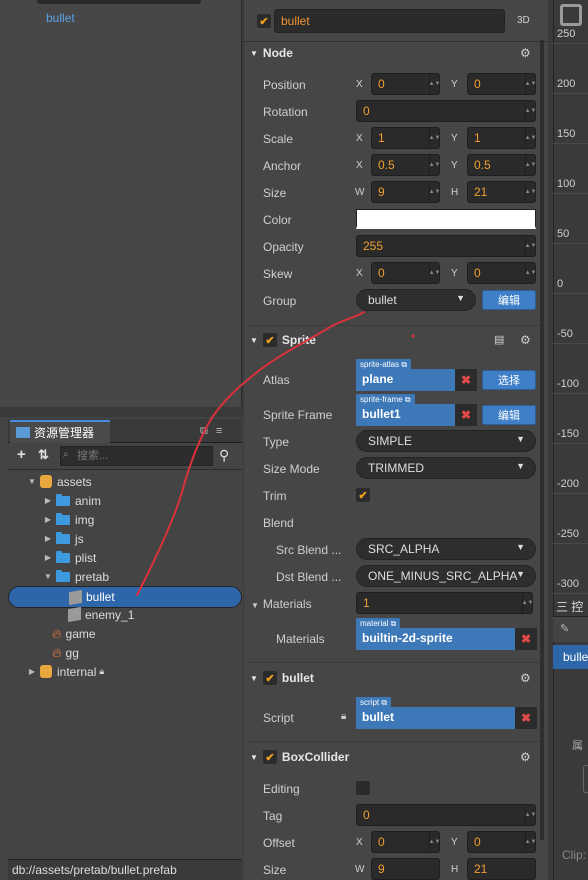 This screenshot has width=588, height=880. Describe the element at coordinates (413, 336) in the screenshot. I see `annotation-dot` at that location.